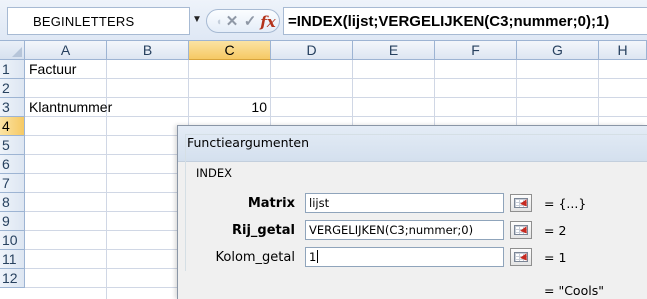  I want to click on column-header-a: A, so click(66, 50).